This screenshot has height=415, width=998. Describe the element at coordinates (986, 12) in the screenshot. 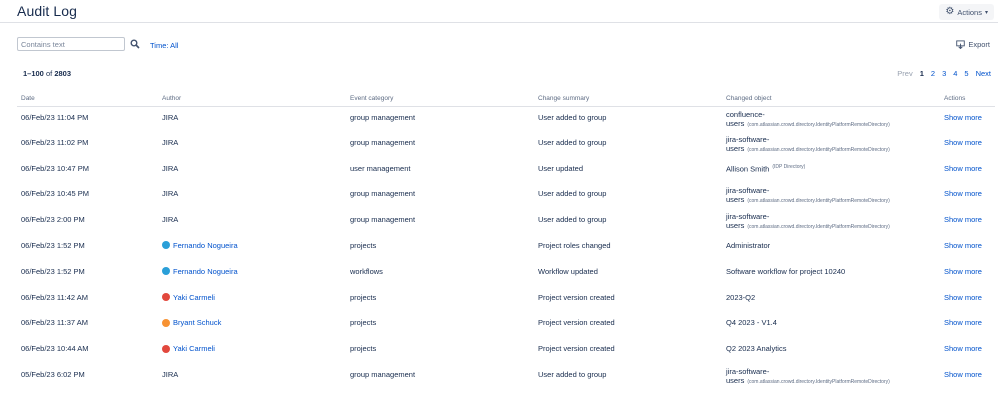

I see `chevron-down-icon: ▾` at that location.